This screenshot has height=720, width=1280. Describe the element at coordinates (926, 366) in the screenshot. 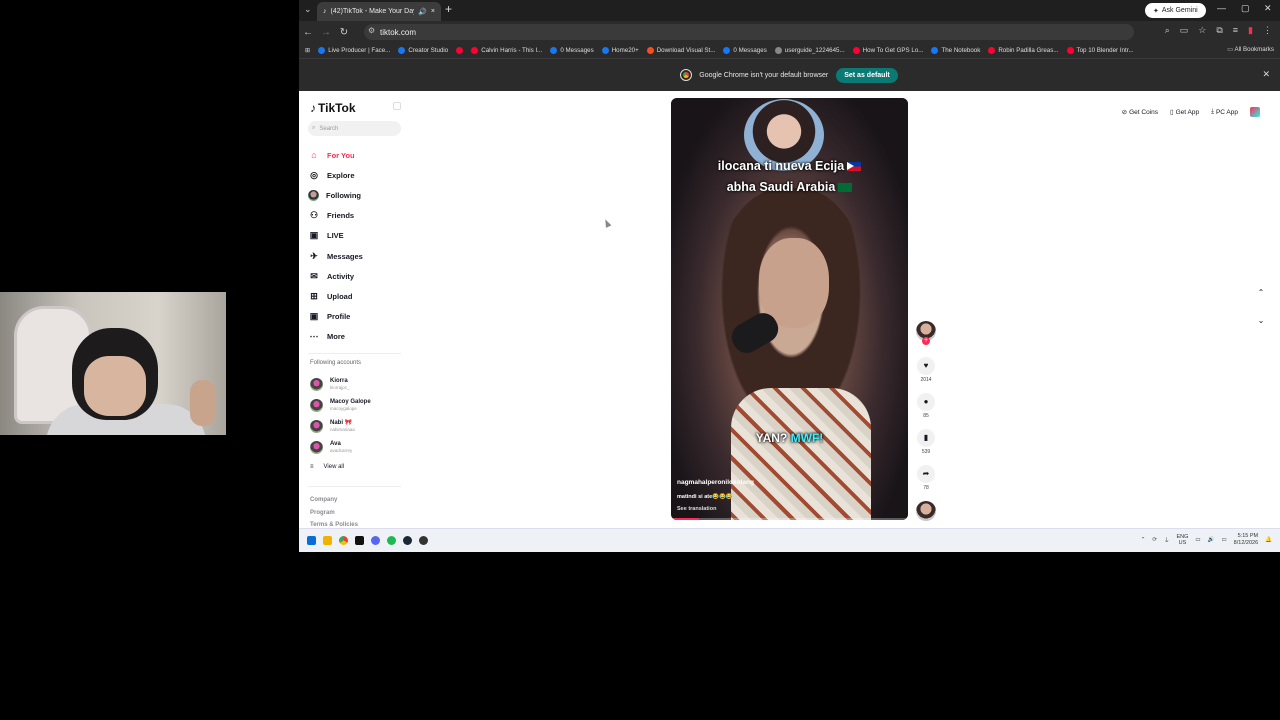

I see `heart-icon: ♥` at that location.